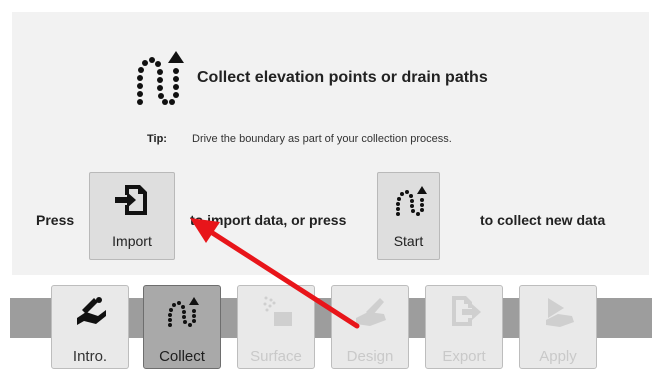 The image size is (661, 372). Describe the element at coordinates (408, 241) in the screenshot. I see `start-button-label: Start` at that location.